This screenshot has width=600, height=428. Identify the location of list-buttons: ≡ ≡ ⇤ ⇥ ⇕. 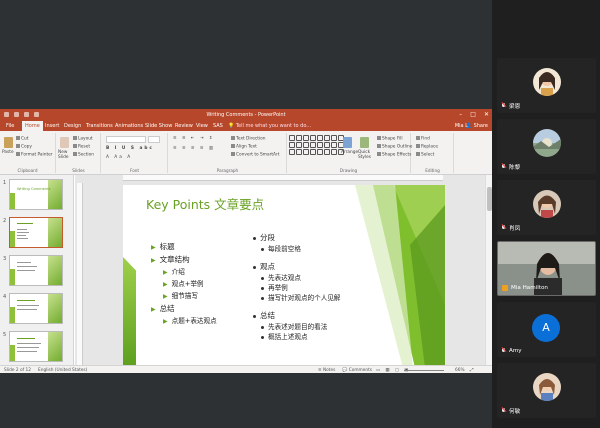
(193, 138).